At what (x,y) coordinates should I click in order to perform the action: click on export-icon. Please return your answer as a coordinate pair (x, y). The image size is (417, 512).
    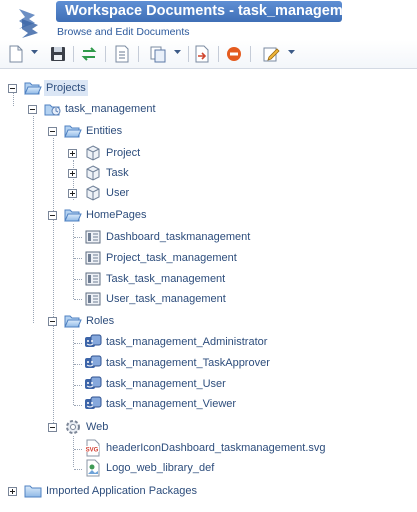
    Looking at the image, I should click on (202, 54).